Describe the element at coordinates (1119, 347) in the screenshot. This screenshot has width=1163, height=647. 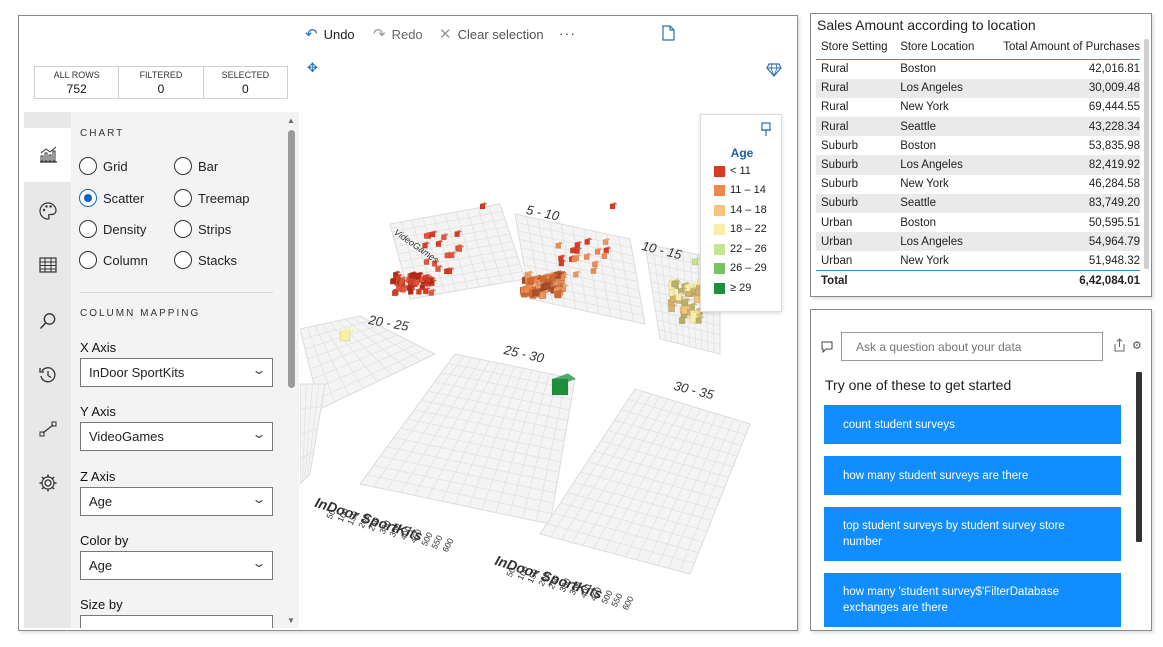
I see `share-icon` at that location.